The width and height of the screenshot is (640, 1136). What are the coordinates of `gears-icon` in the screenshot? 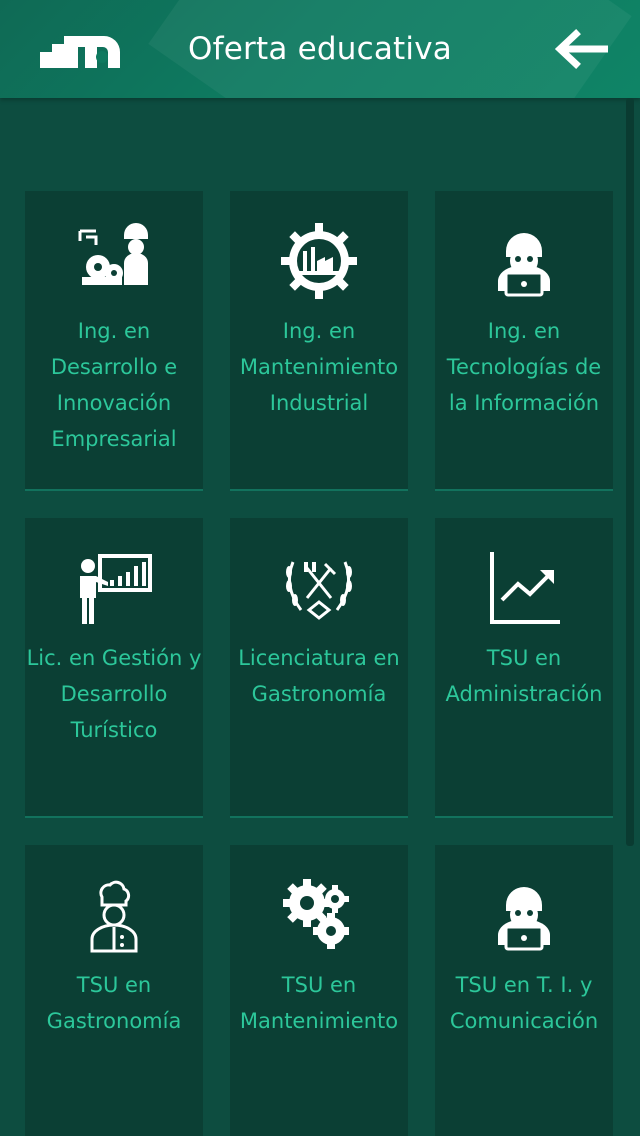 It's located at (316, 914).